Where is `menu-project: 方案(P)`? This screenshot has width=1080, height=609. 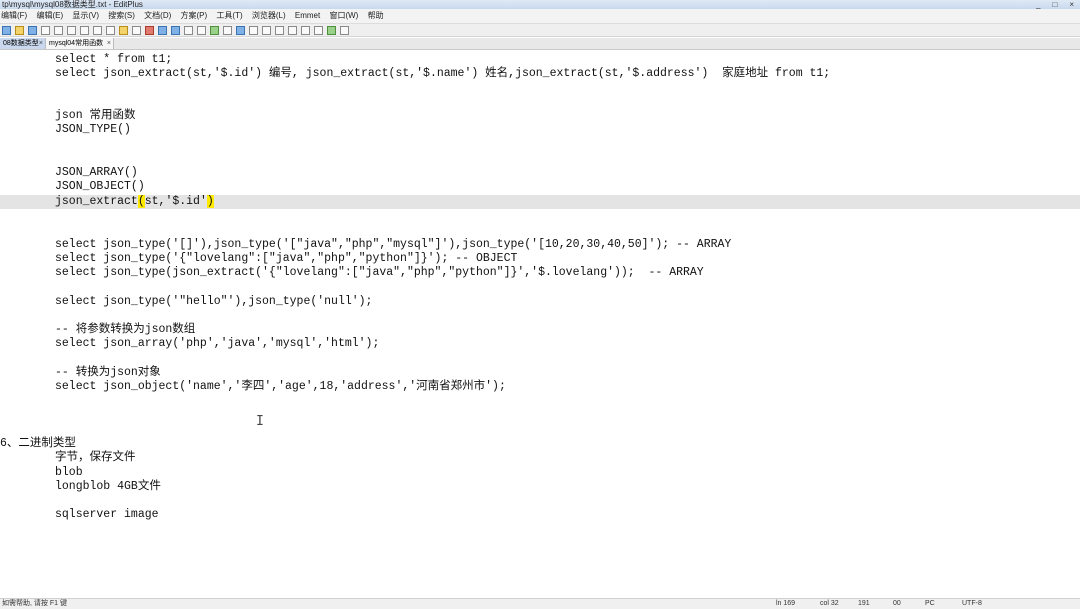
menu-project: 方案(P) is located at coordinates (194, 16).